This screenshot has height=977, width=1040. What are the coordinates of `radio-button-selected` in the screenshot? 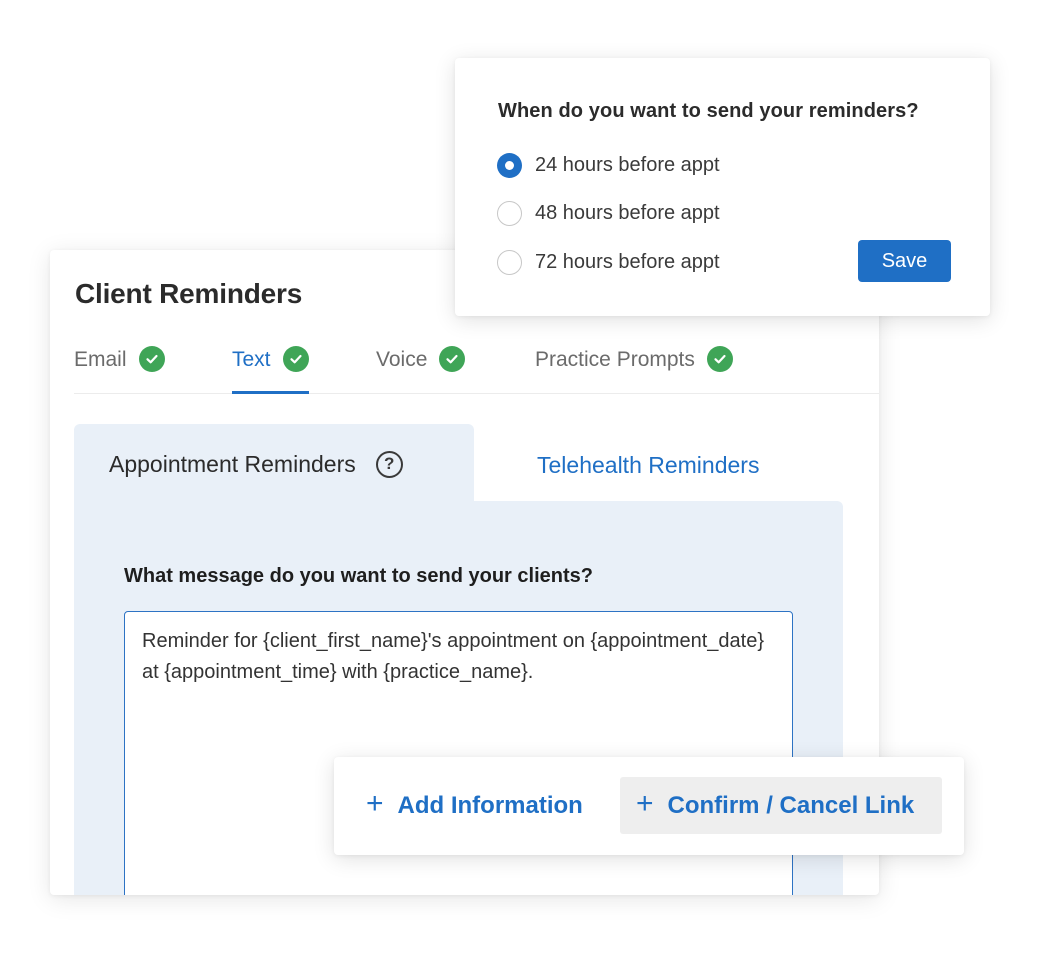 It's located at (509, 165).